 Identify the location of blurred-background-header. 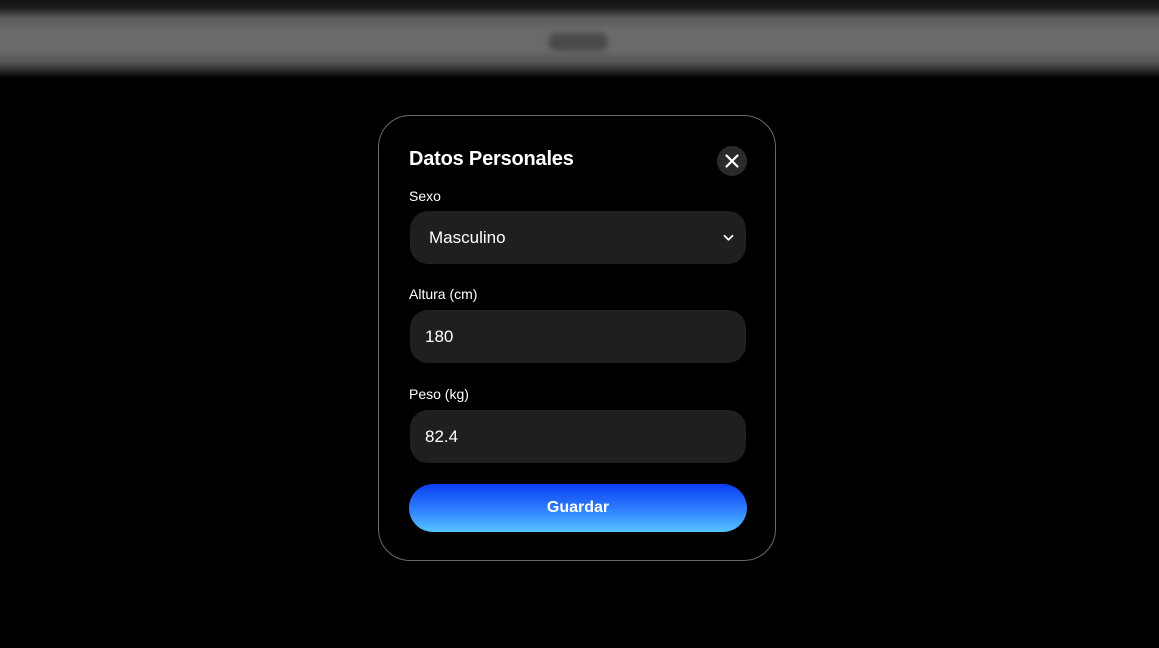
(579, 39).